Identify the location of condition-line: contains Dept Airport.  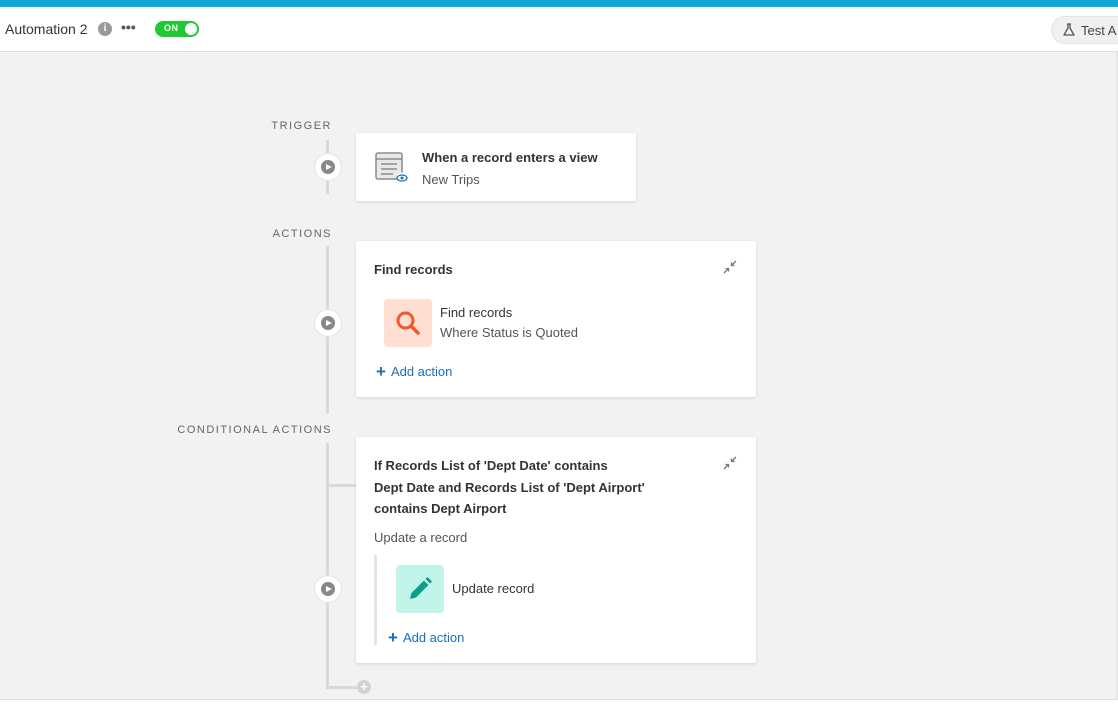
(440, 508).